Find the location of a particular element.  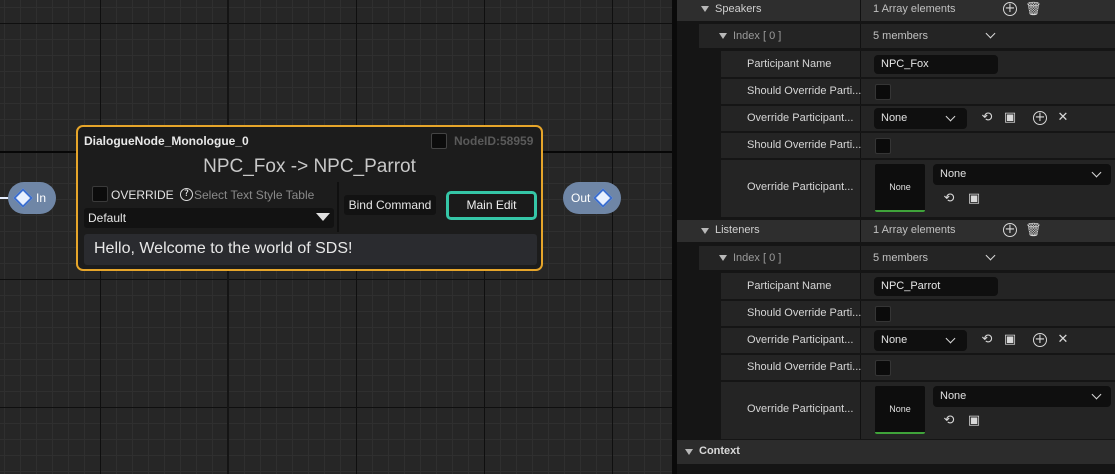

node-participants-heading: NPC_Fox -> NPC_Parrot is located at coordinates (309, 166).